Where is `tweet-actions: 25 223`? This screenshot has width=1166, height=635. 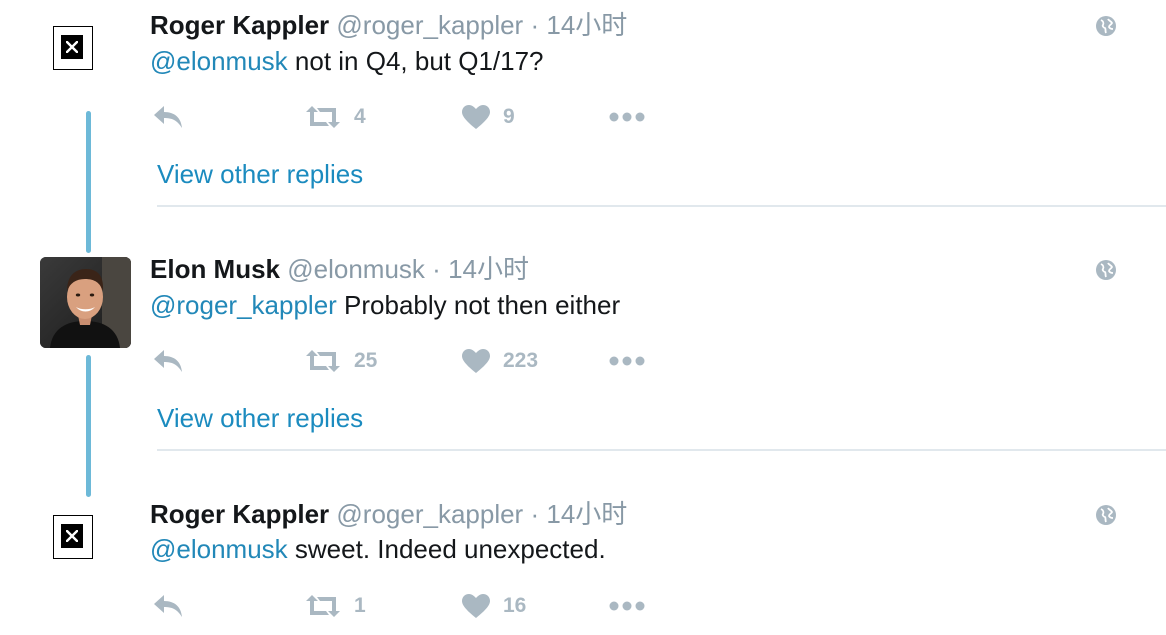 tweet-actions: 25 223 is located at coordinates (410, 361).